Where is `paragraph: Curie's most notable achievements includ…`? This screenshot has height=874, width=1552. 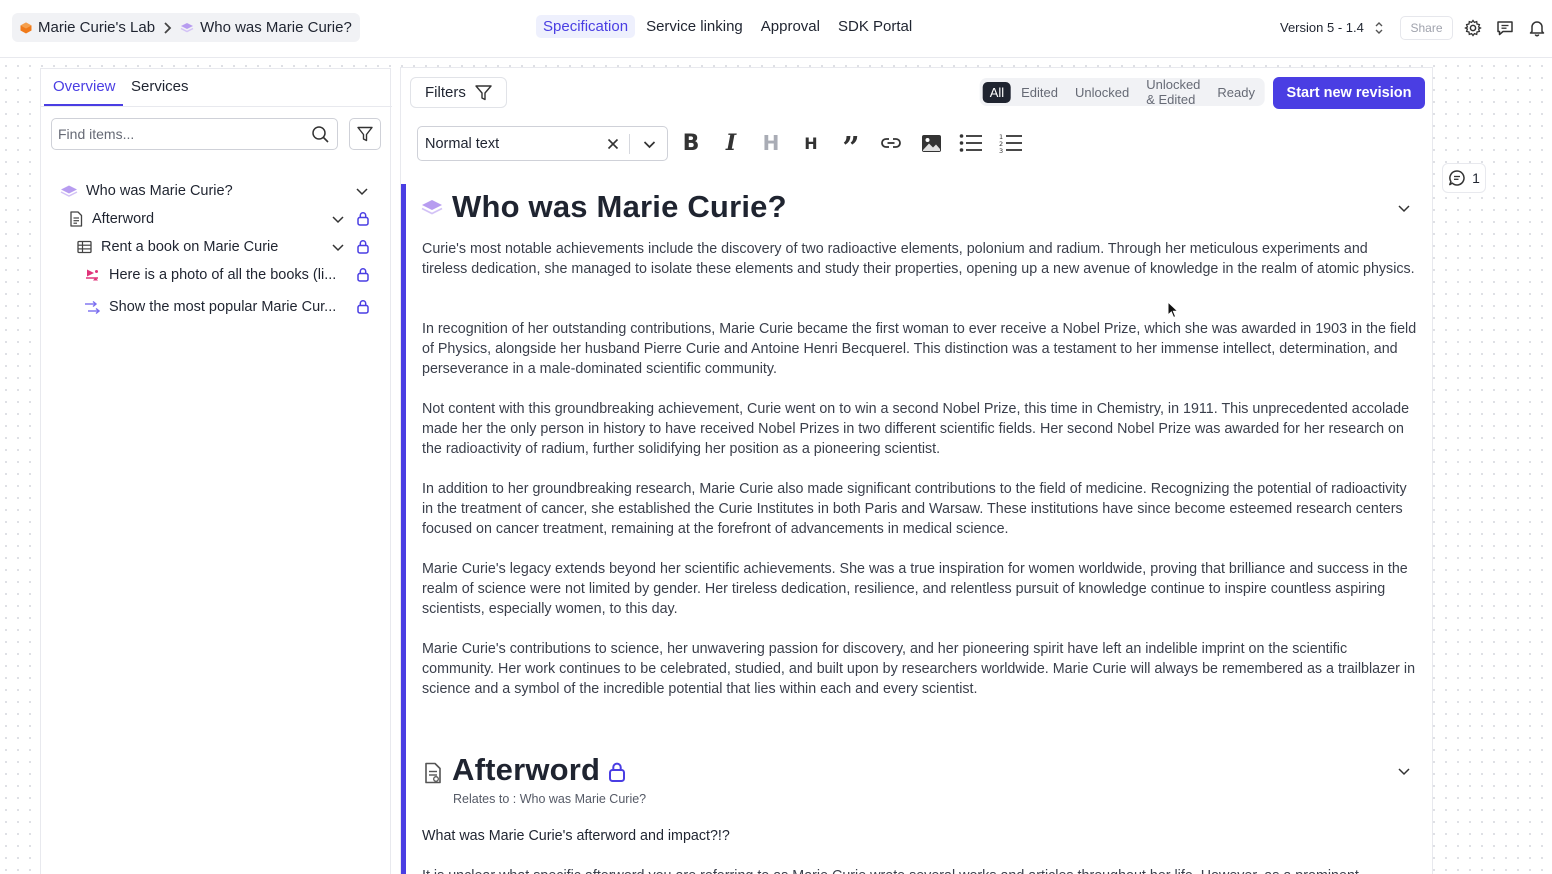 paragraph: Curie's most notable achievements includ… is located at coordinates (918, 259).